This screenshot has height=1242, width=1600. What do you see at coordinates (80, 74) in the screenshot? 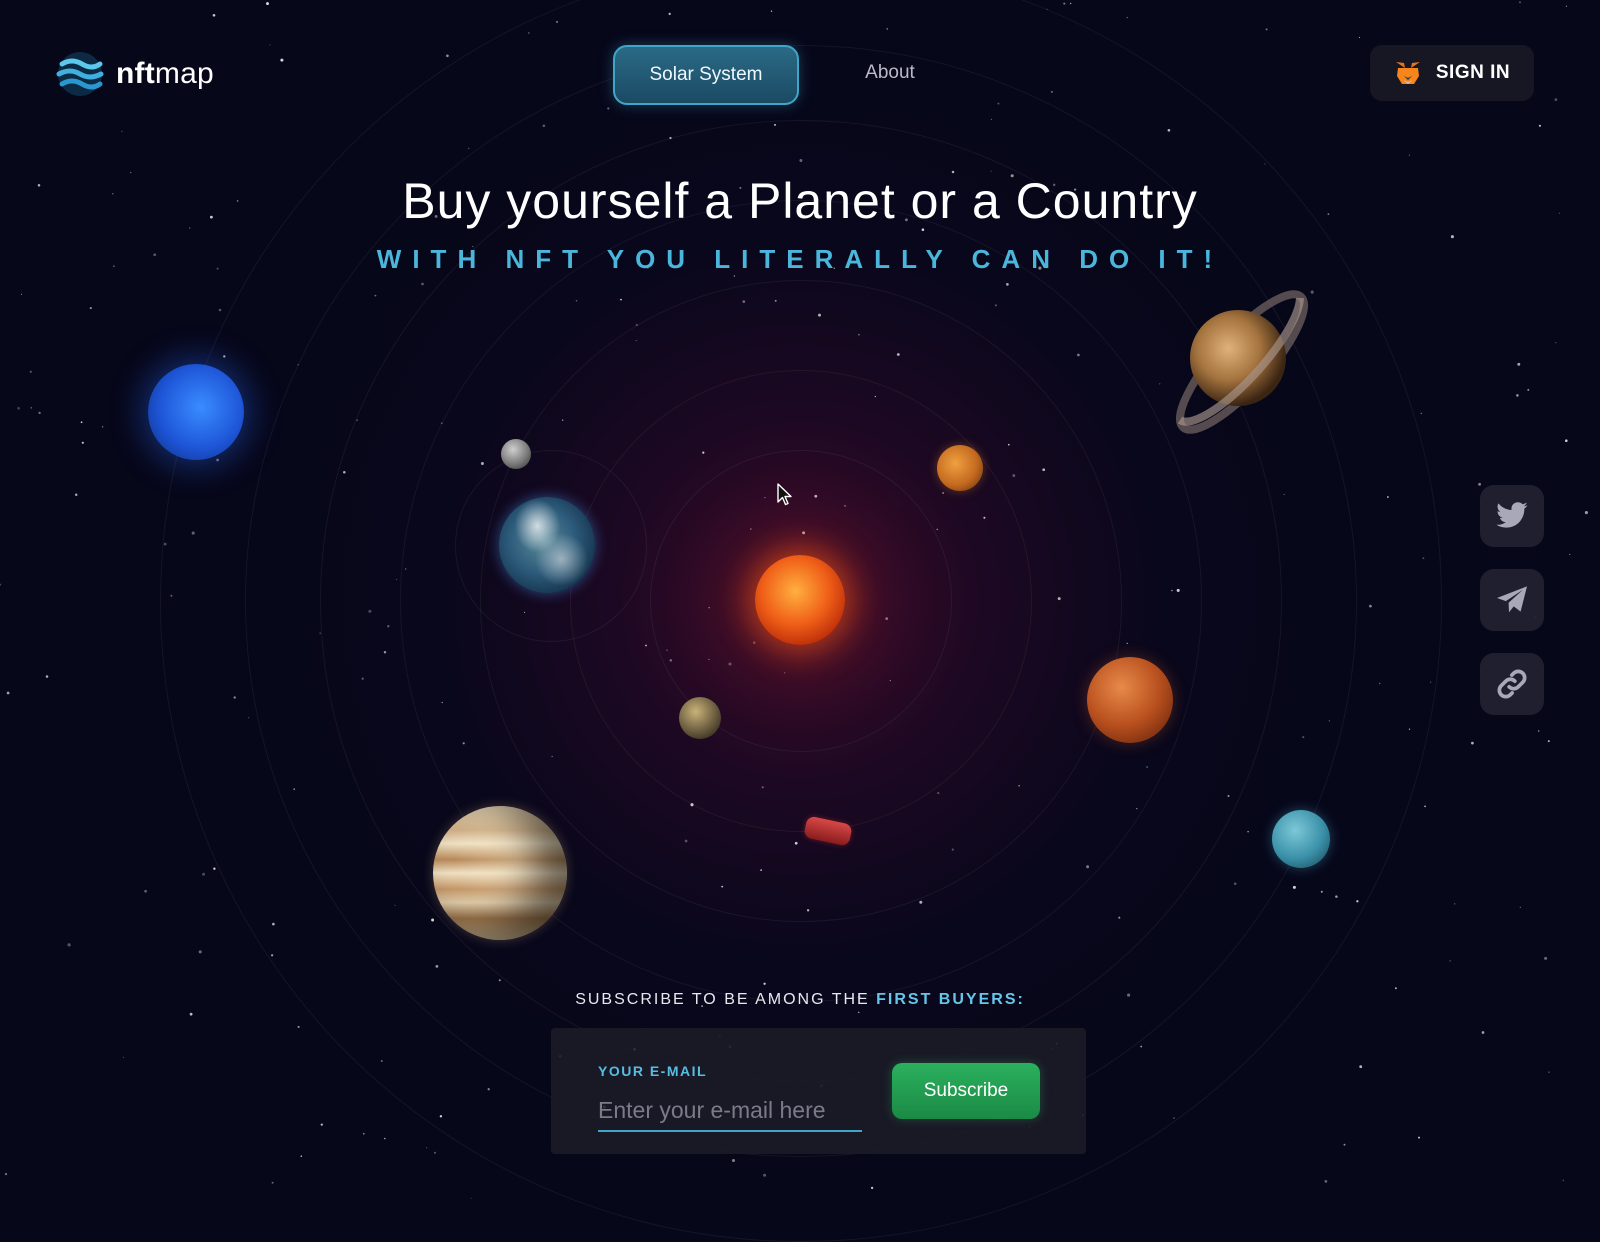
I see `globe-wave-icon` at bounding box center [80, 74].